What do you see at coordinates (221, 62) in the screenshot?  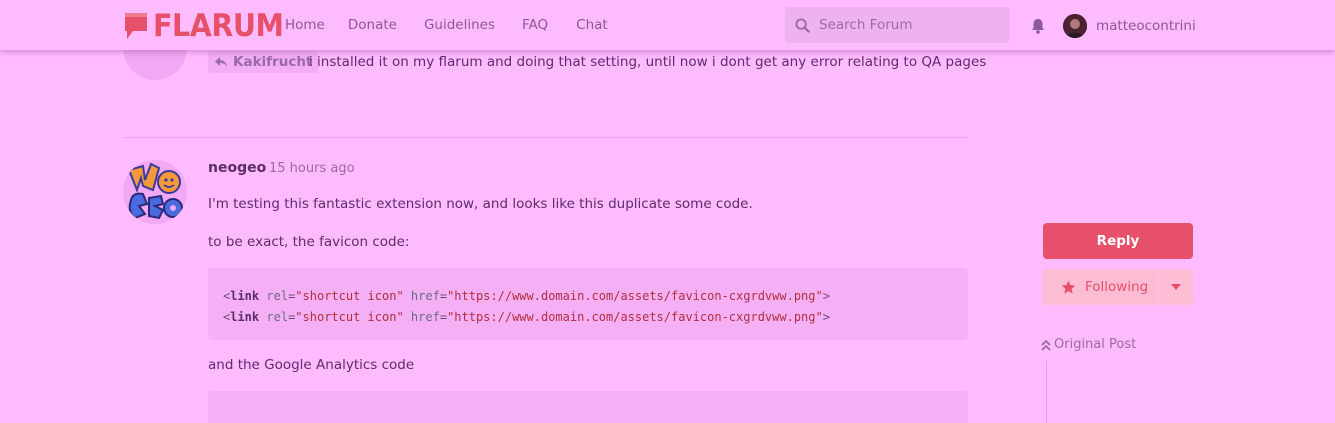 I see `reply-icon` at bounding box center [221, 62].